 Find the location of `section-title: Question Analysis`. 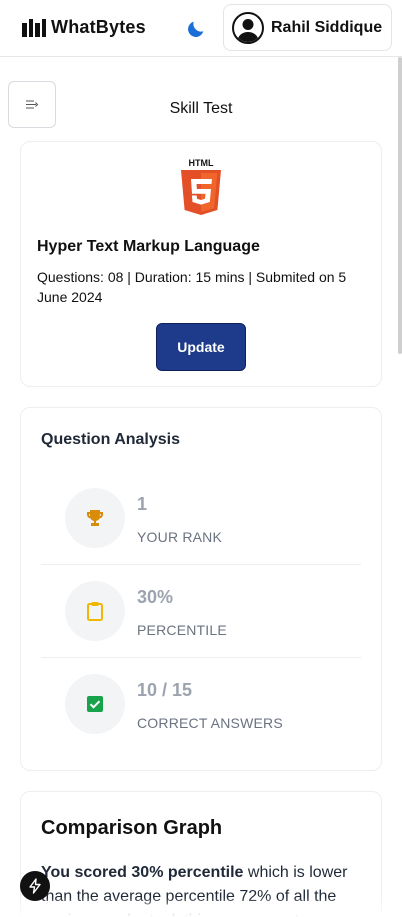

section-title: Question Analysis is located at coordinates (110, 439).